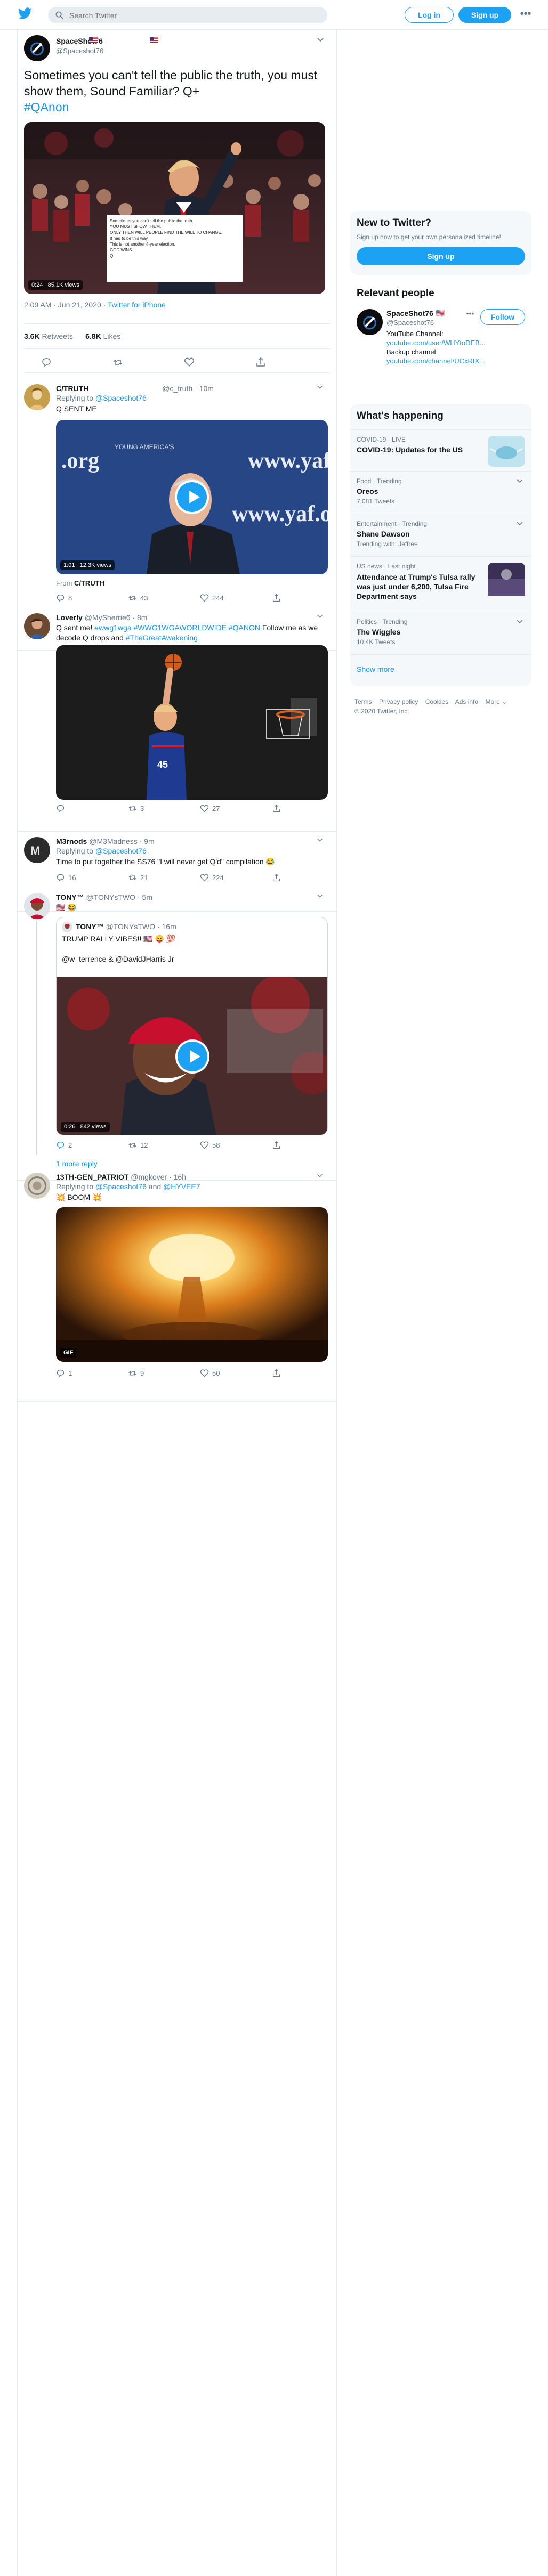  What do you see at coordinates (117, 363) in the screenshot?
I see `retweet-icon` at bounding box center [117, 363].